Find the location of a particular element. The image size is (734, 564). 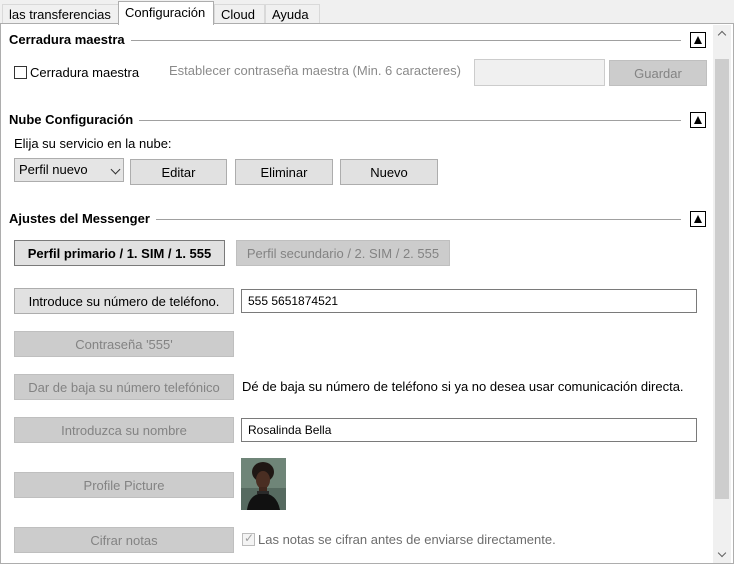

name-input: Rosalinda Bella is located at coordinates (469, 430).